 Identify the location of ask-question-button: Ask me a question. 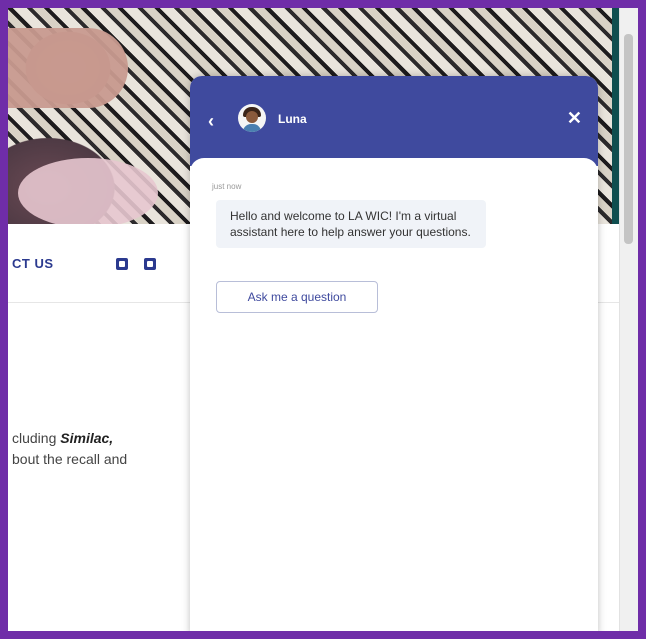
(297, 297).